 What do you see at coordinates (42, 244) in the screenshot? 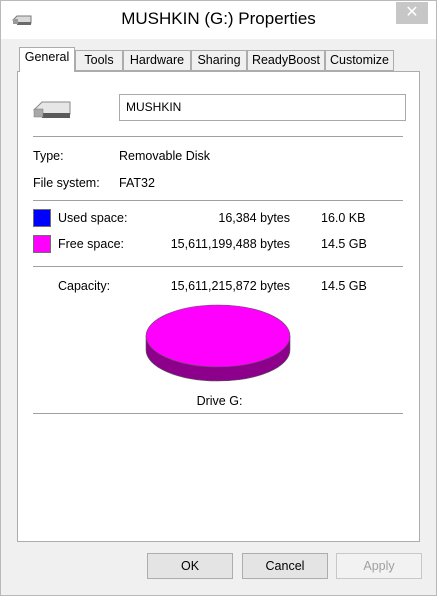
I see `free-space-swatch` at bounding box center [42, 244].